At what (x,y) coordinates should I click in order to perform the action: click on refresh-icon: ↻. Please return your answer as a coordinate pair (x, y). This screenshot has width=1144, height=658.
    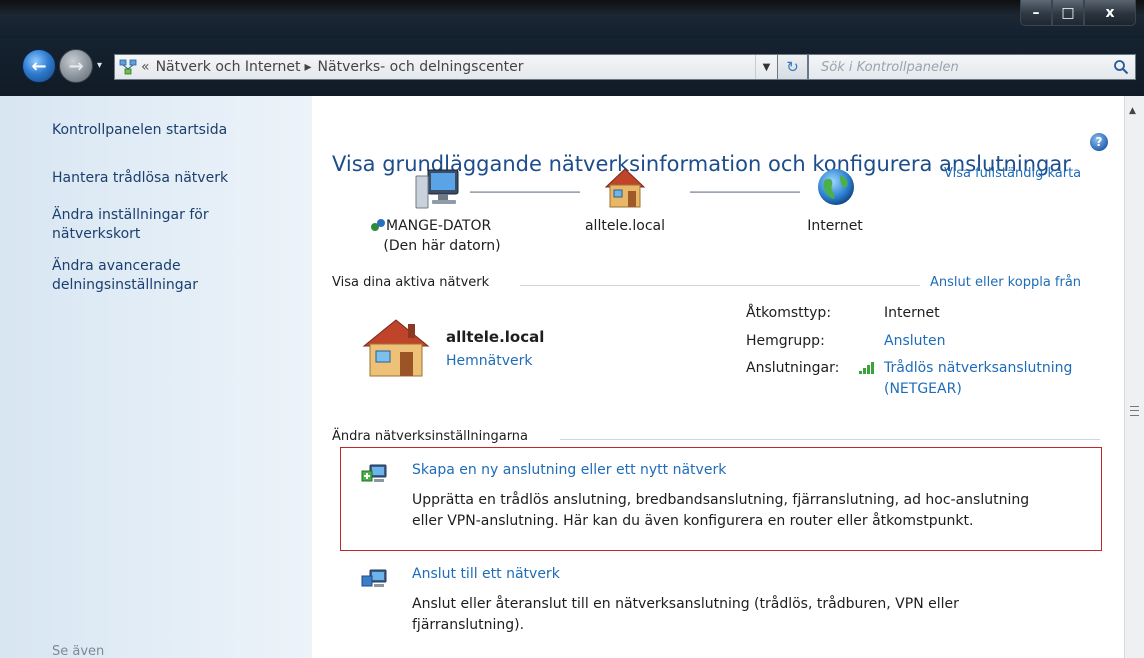
    Looking at the image, I should click on (792, 67).